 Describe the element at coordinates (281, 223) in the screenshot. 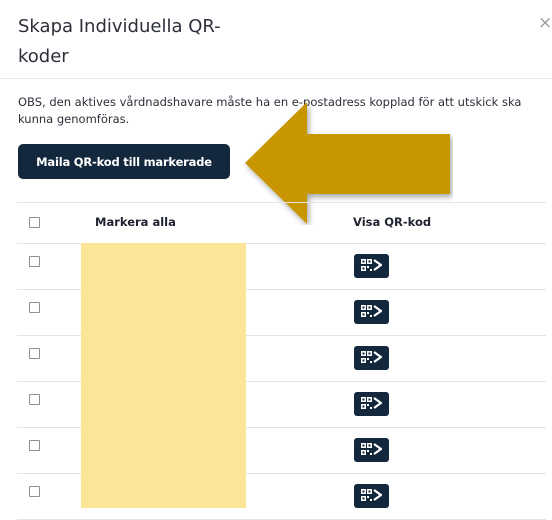

I see `table-header-row: Markera alla Visa QR-kod` at that location.